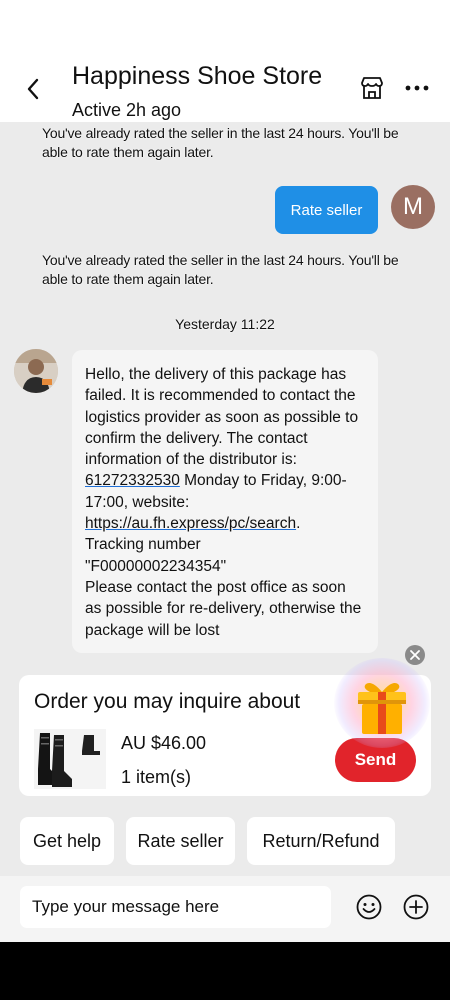  Describe the element at coordinates (164, 743) in the screenshot. I see `order-price: AU $46.00` at that location.